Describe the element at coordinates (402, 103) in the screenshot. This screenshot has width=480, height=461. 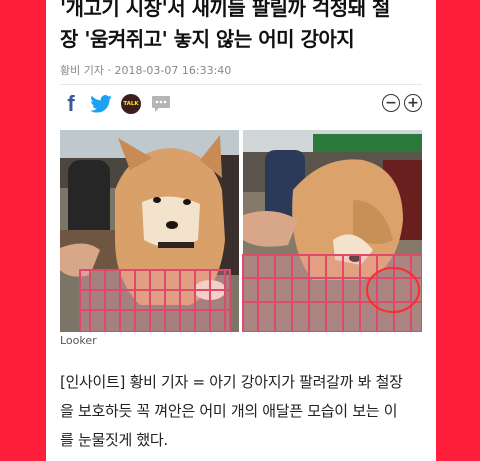
I see `font-size-controls: − +` at that location.